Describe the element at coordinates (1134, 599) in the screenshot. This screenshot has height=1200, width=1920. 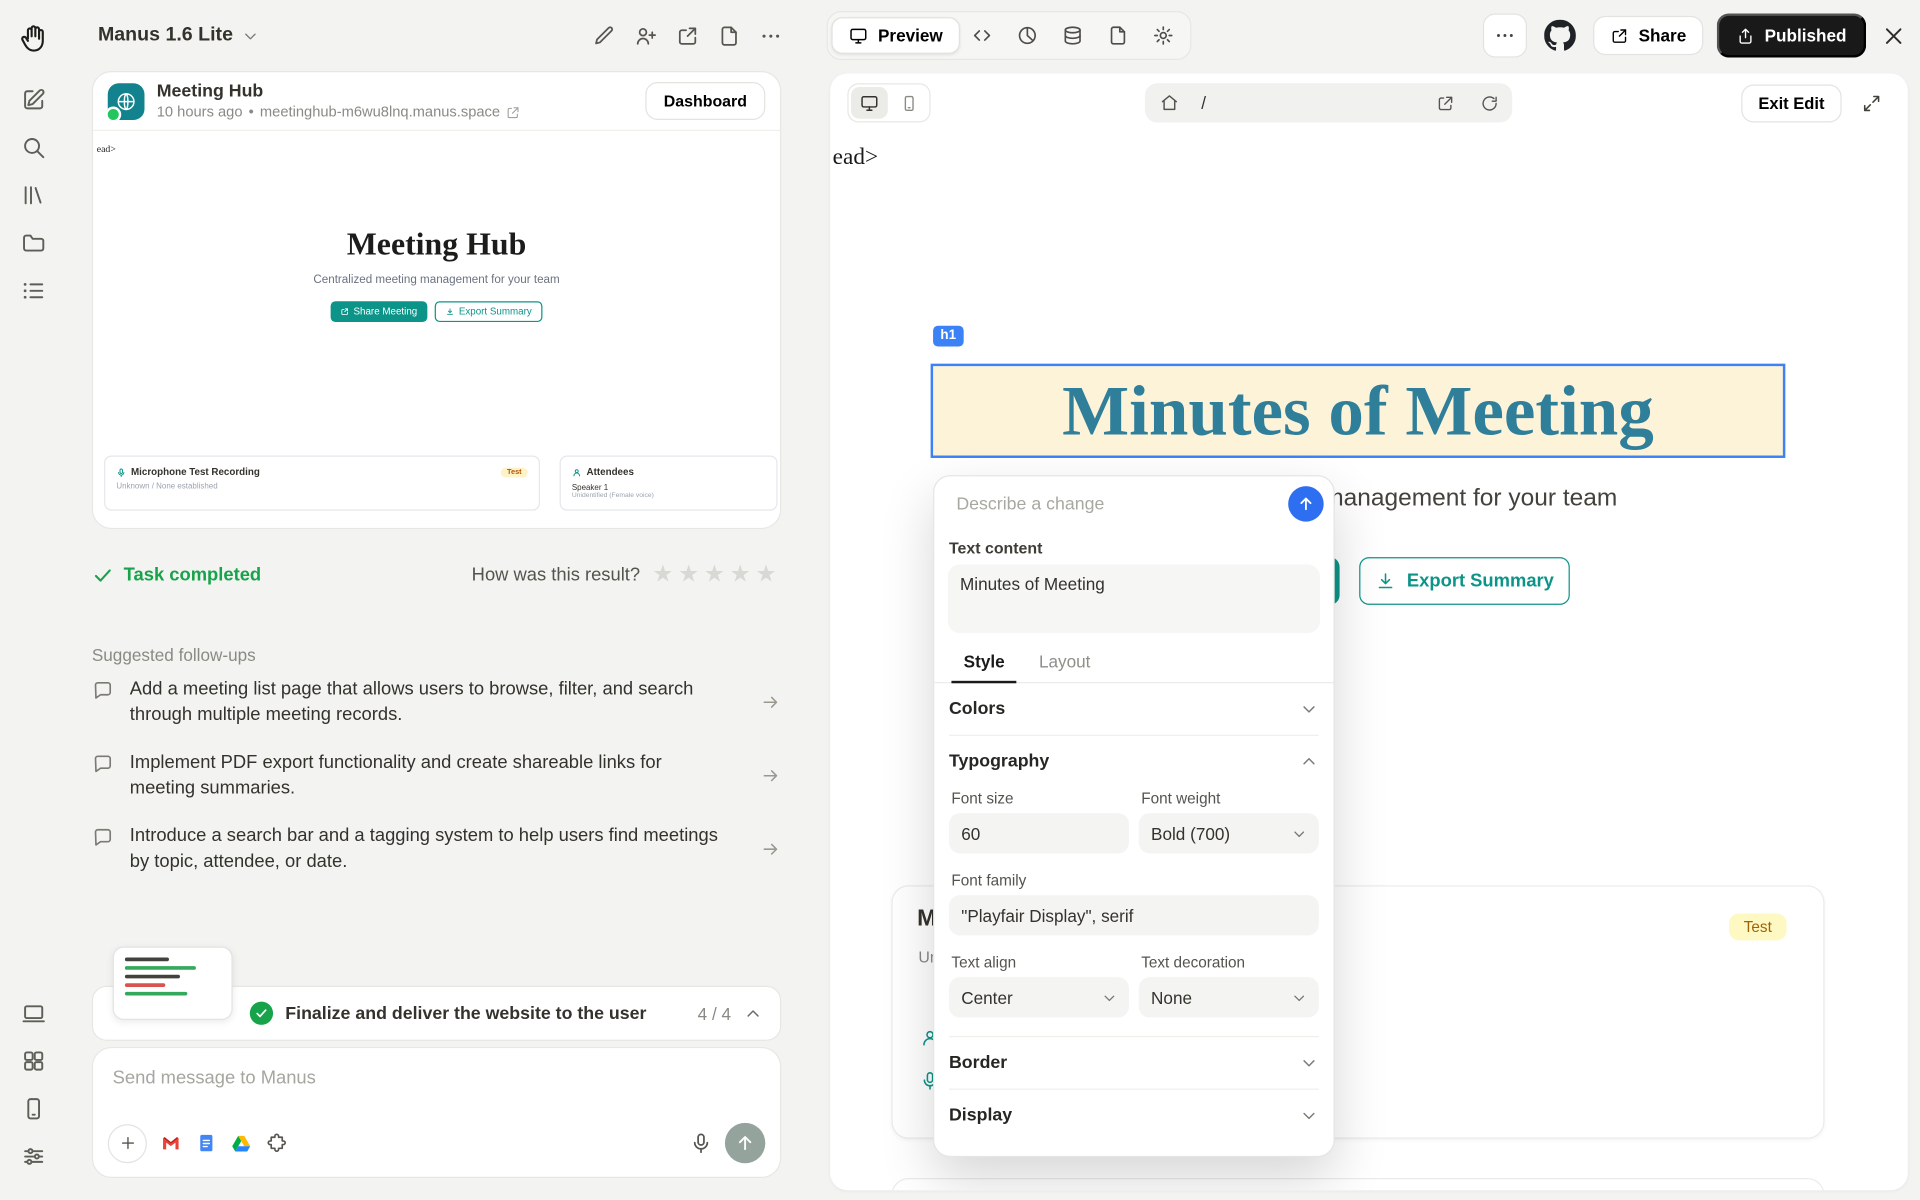
I see `text-content-textarea: Minutes of Meeting` at that location.